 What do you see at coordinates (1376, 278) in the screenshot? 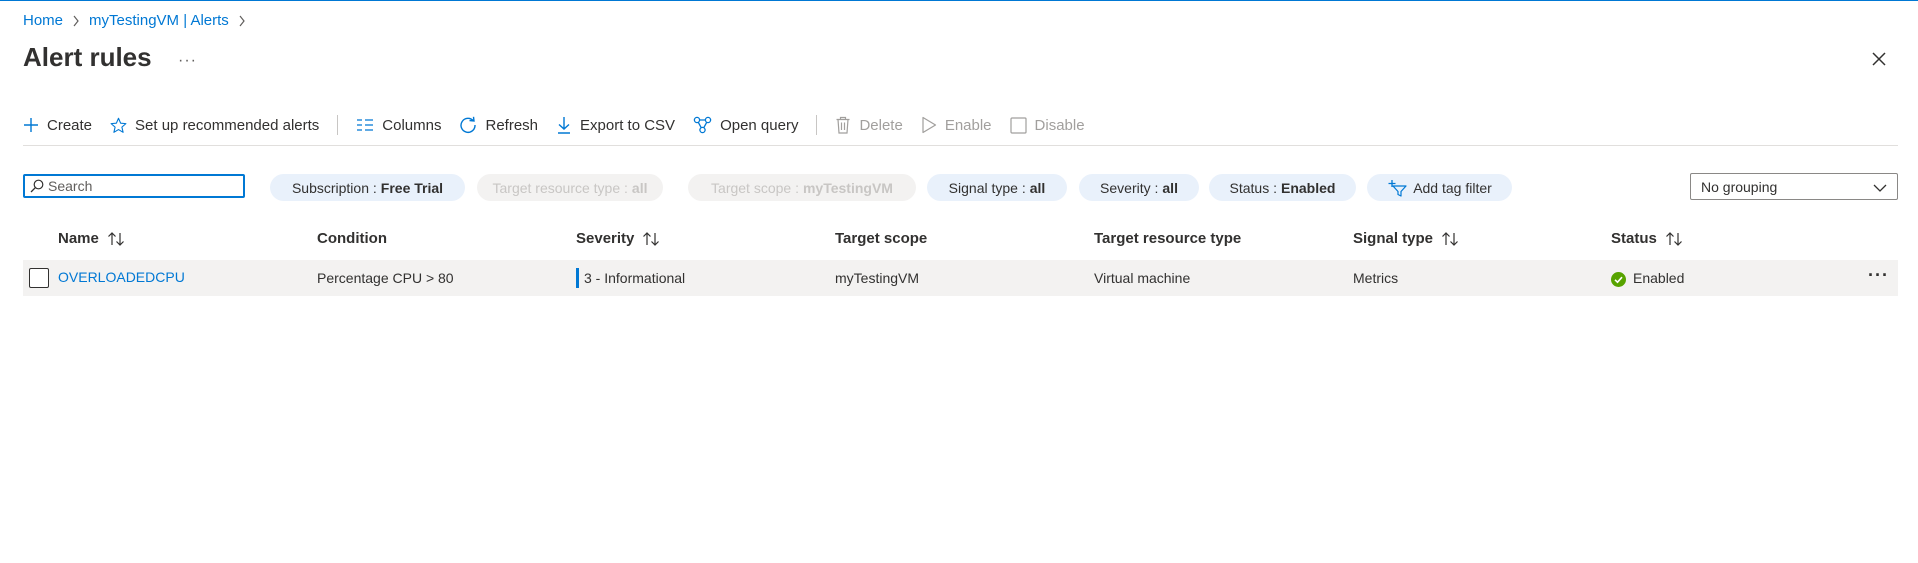
I see `signal-type-cell: Metrics` at bounding box center [1376, 278].